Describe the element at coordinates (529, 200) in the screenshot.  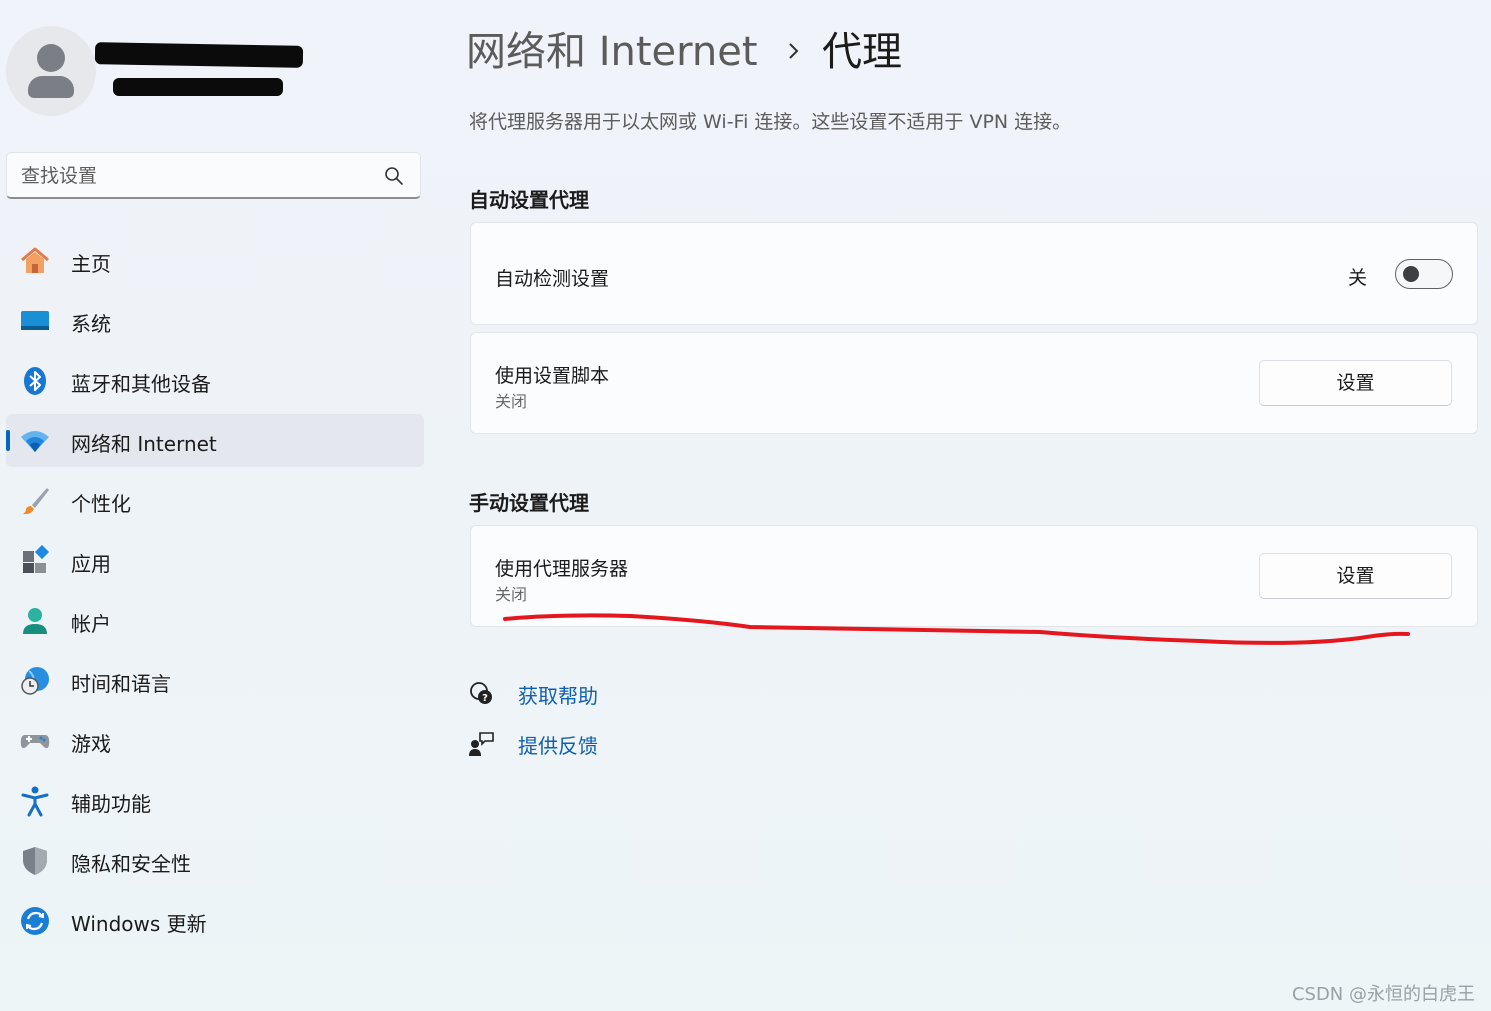
I see `section-title-auto: 自动设置代理` at that location.